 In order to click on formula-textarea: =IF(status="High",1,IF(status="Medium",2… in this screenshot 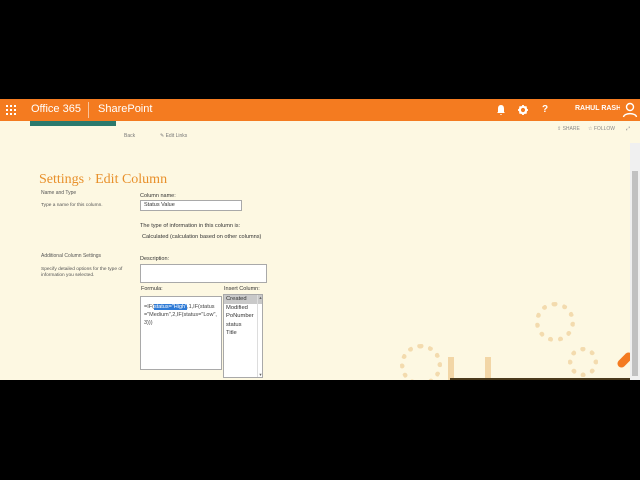, I will do `click(181, 333)`.